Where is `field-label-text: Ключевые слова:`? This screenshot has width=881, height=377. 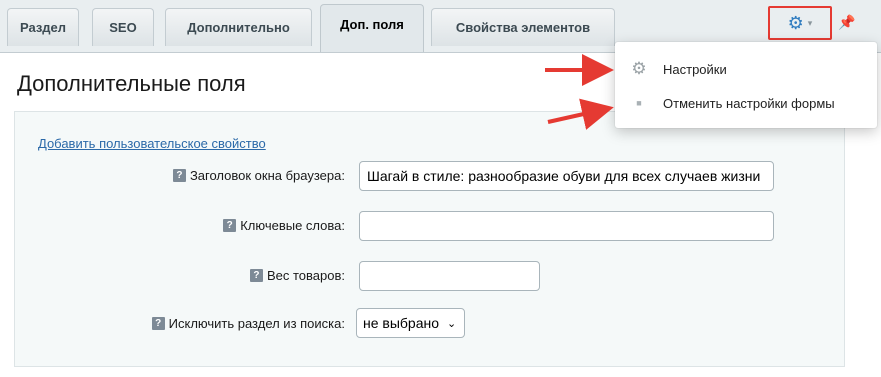 field-label-text: Ключевые слова: is located at coordinates (292, 225).